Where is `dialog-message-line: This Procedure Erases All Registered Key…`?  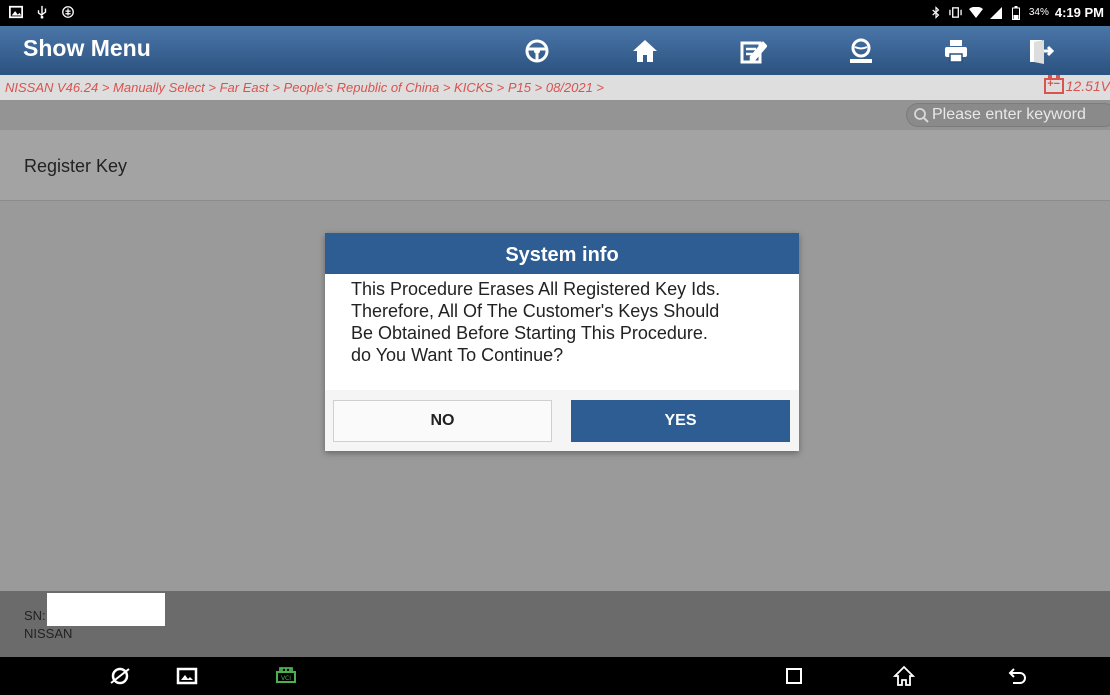
dialog-message-line: This Procedure Erases All Registered Key… is located at coordinates (536, 289).